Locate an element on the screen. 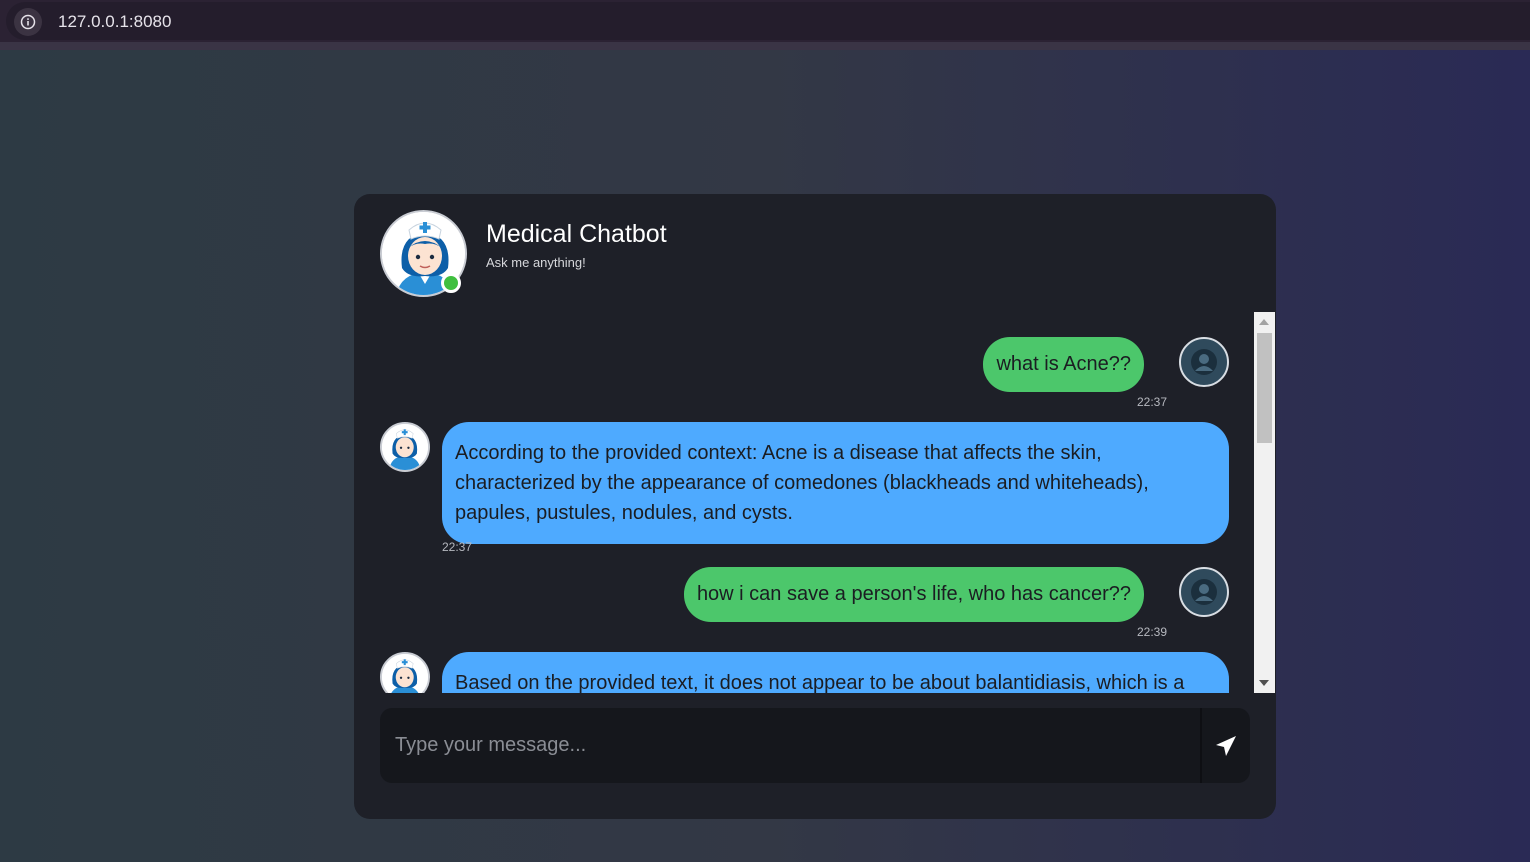 Image resolution: width=1530 pixels, height=862 pixels. scroll-up-arrow-icon is located at coordinates (1264, 322).